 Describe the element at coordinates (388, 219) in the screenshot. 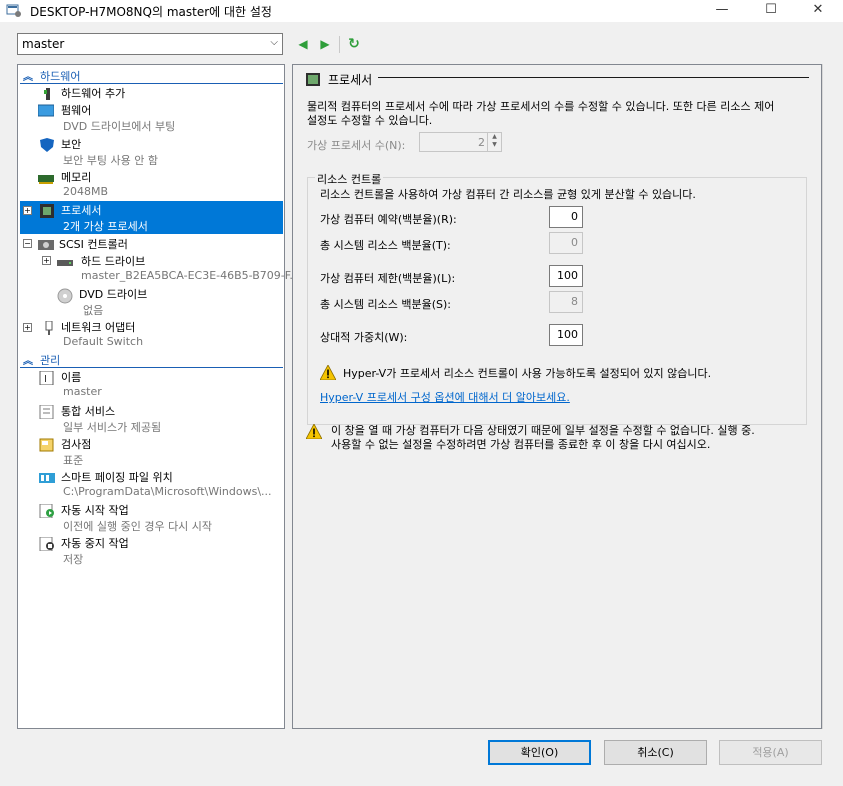

I see `reserve-label: 가상 컴퓨터 예약(백분율)(R):` at that location.